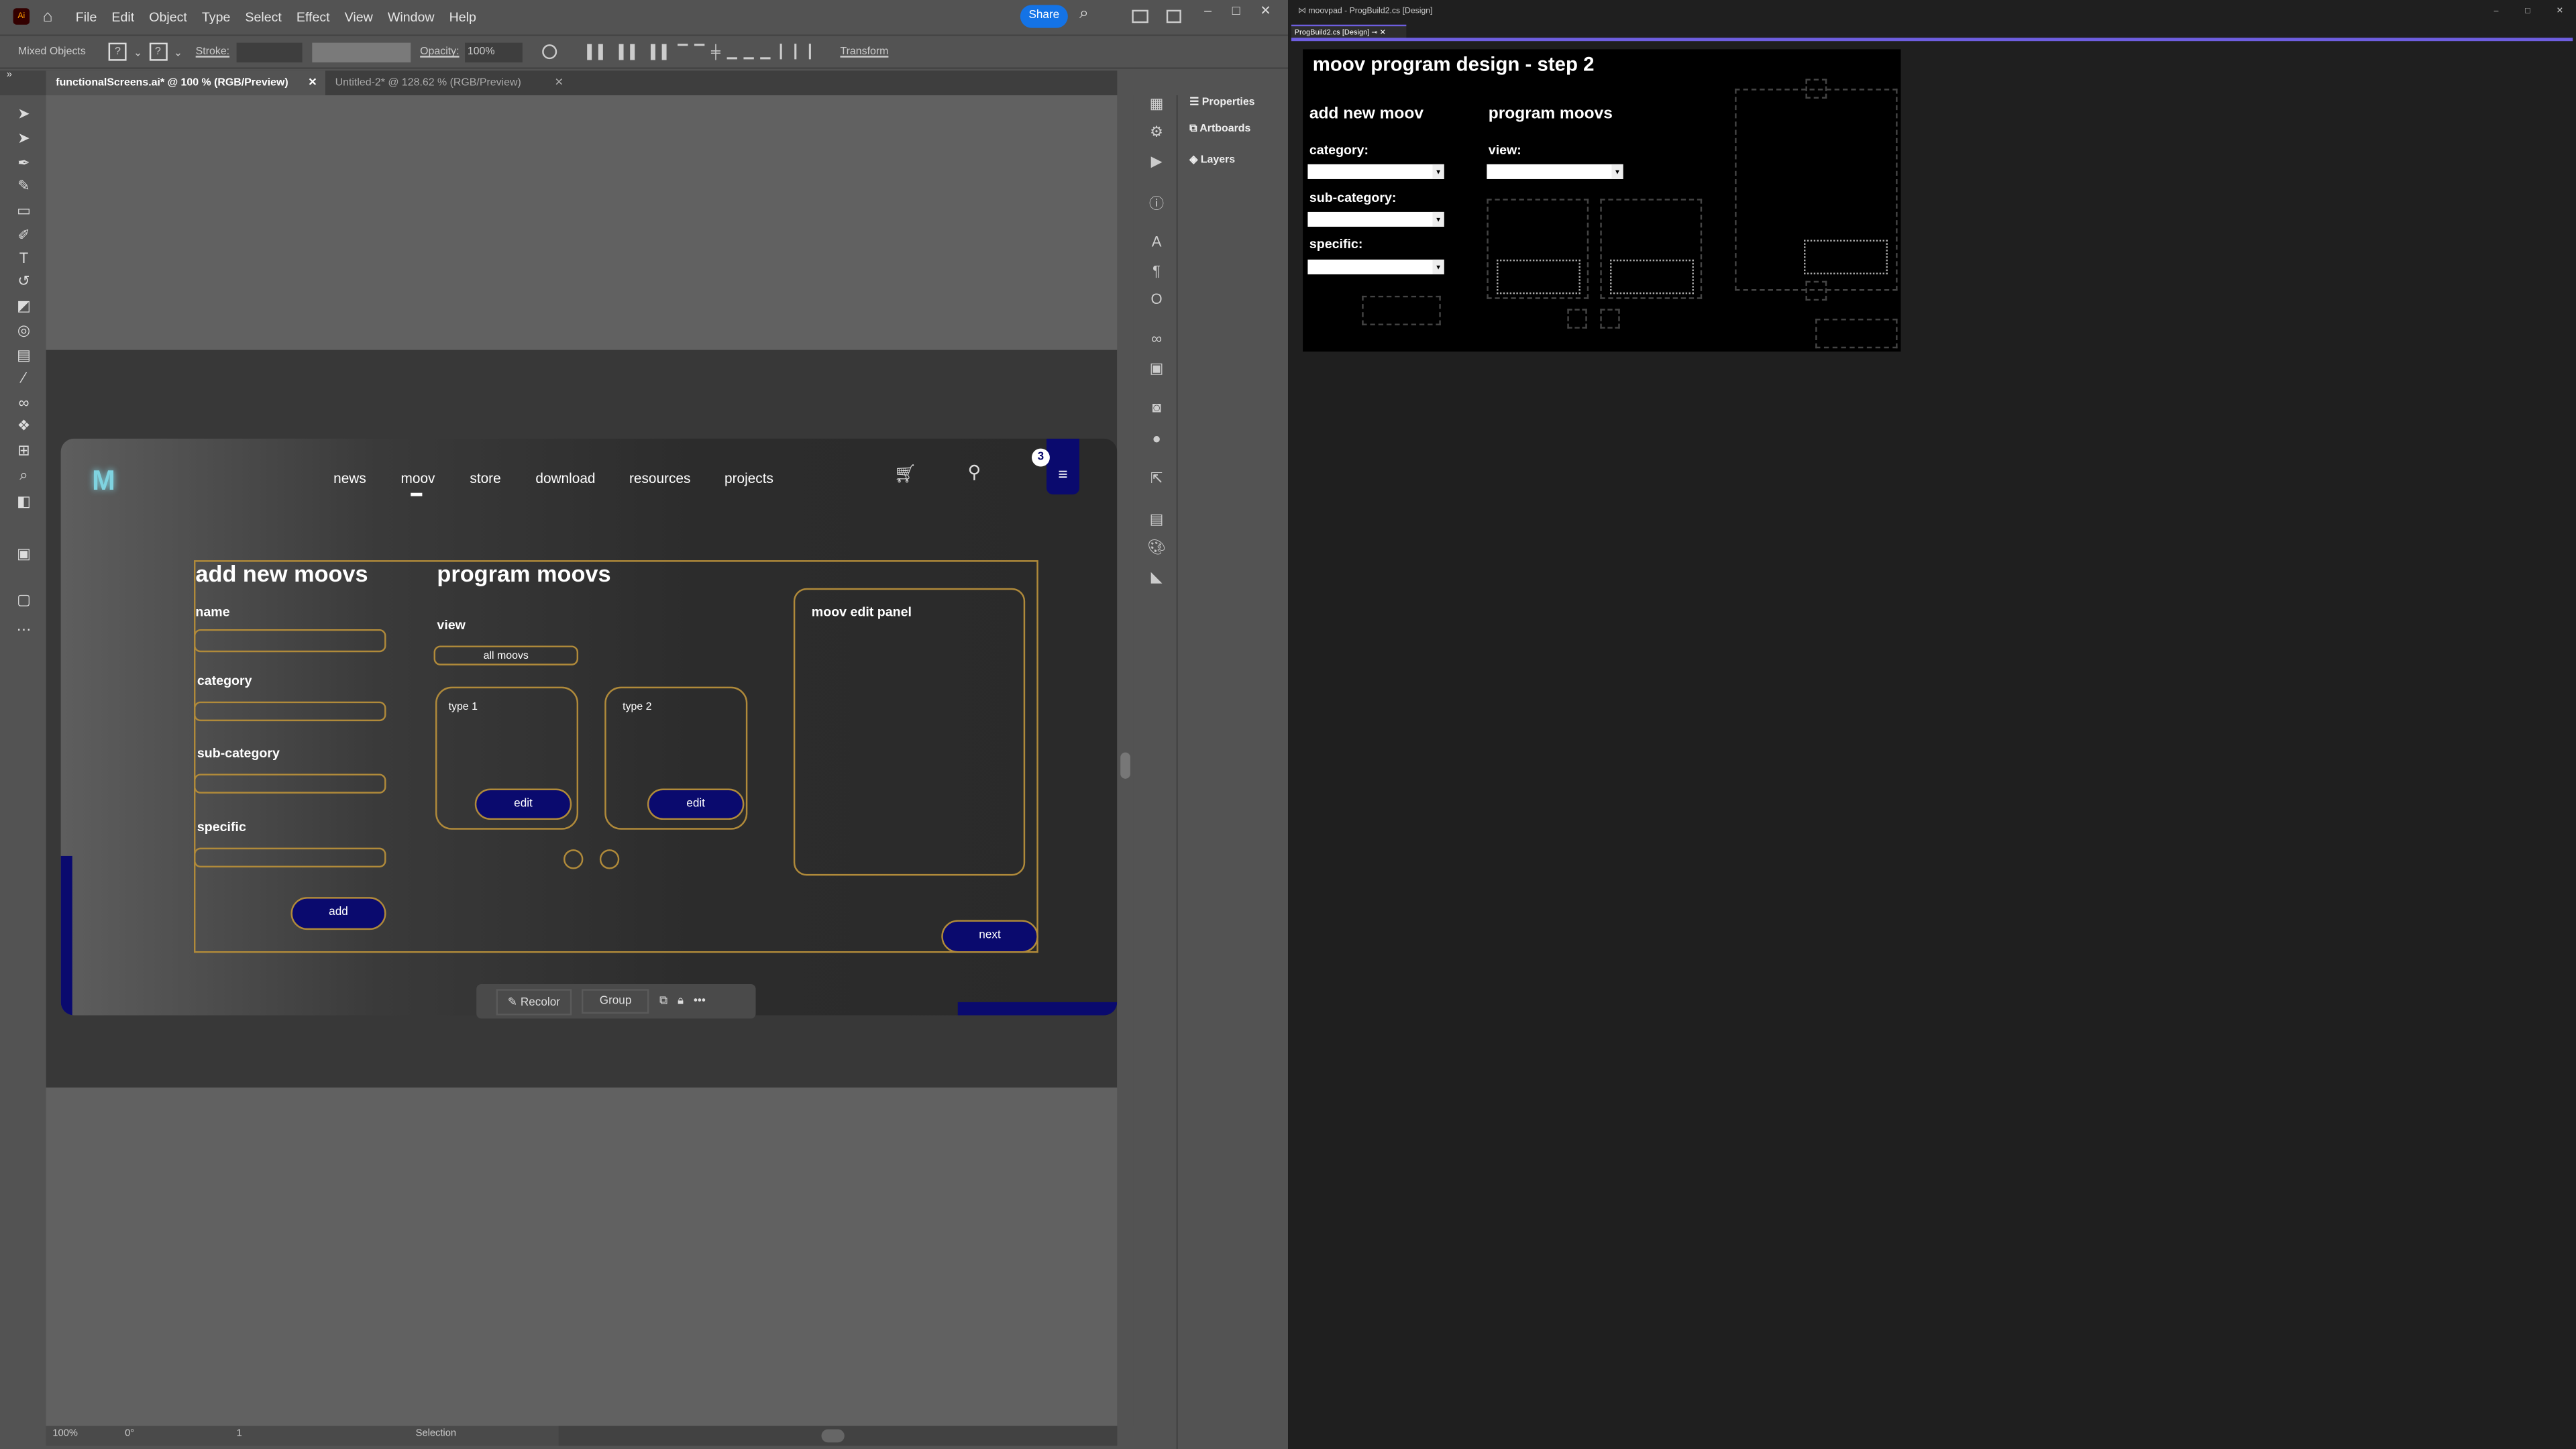 This screenshot has height=1449, width=2576. What do you see at coordinates (748, 478) in the screenshot?
I see `nav-projects: projects` at bounding box center [748, 478].